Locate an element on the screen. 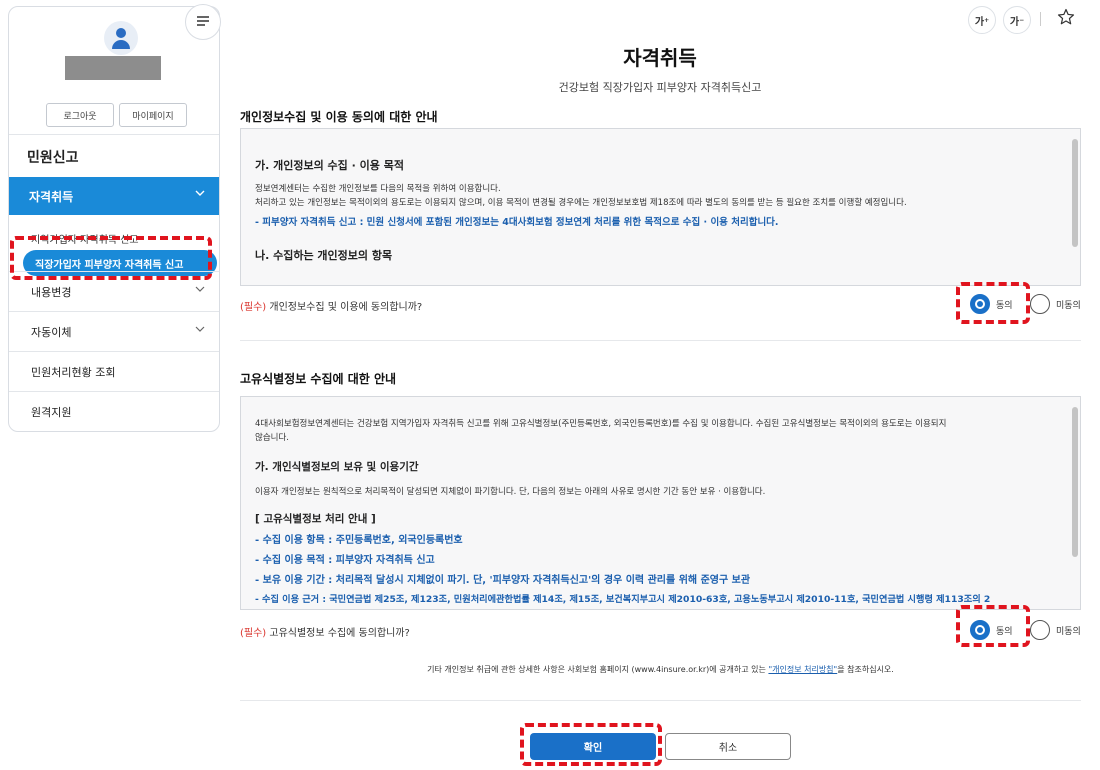 This screenshot has width=1100, height=770. hamburger-icon is located at coordinates (203, 22).